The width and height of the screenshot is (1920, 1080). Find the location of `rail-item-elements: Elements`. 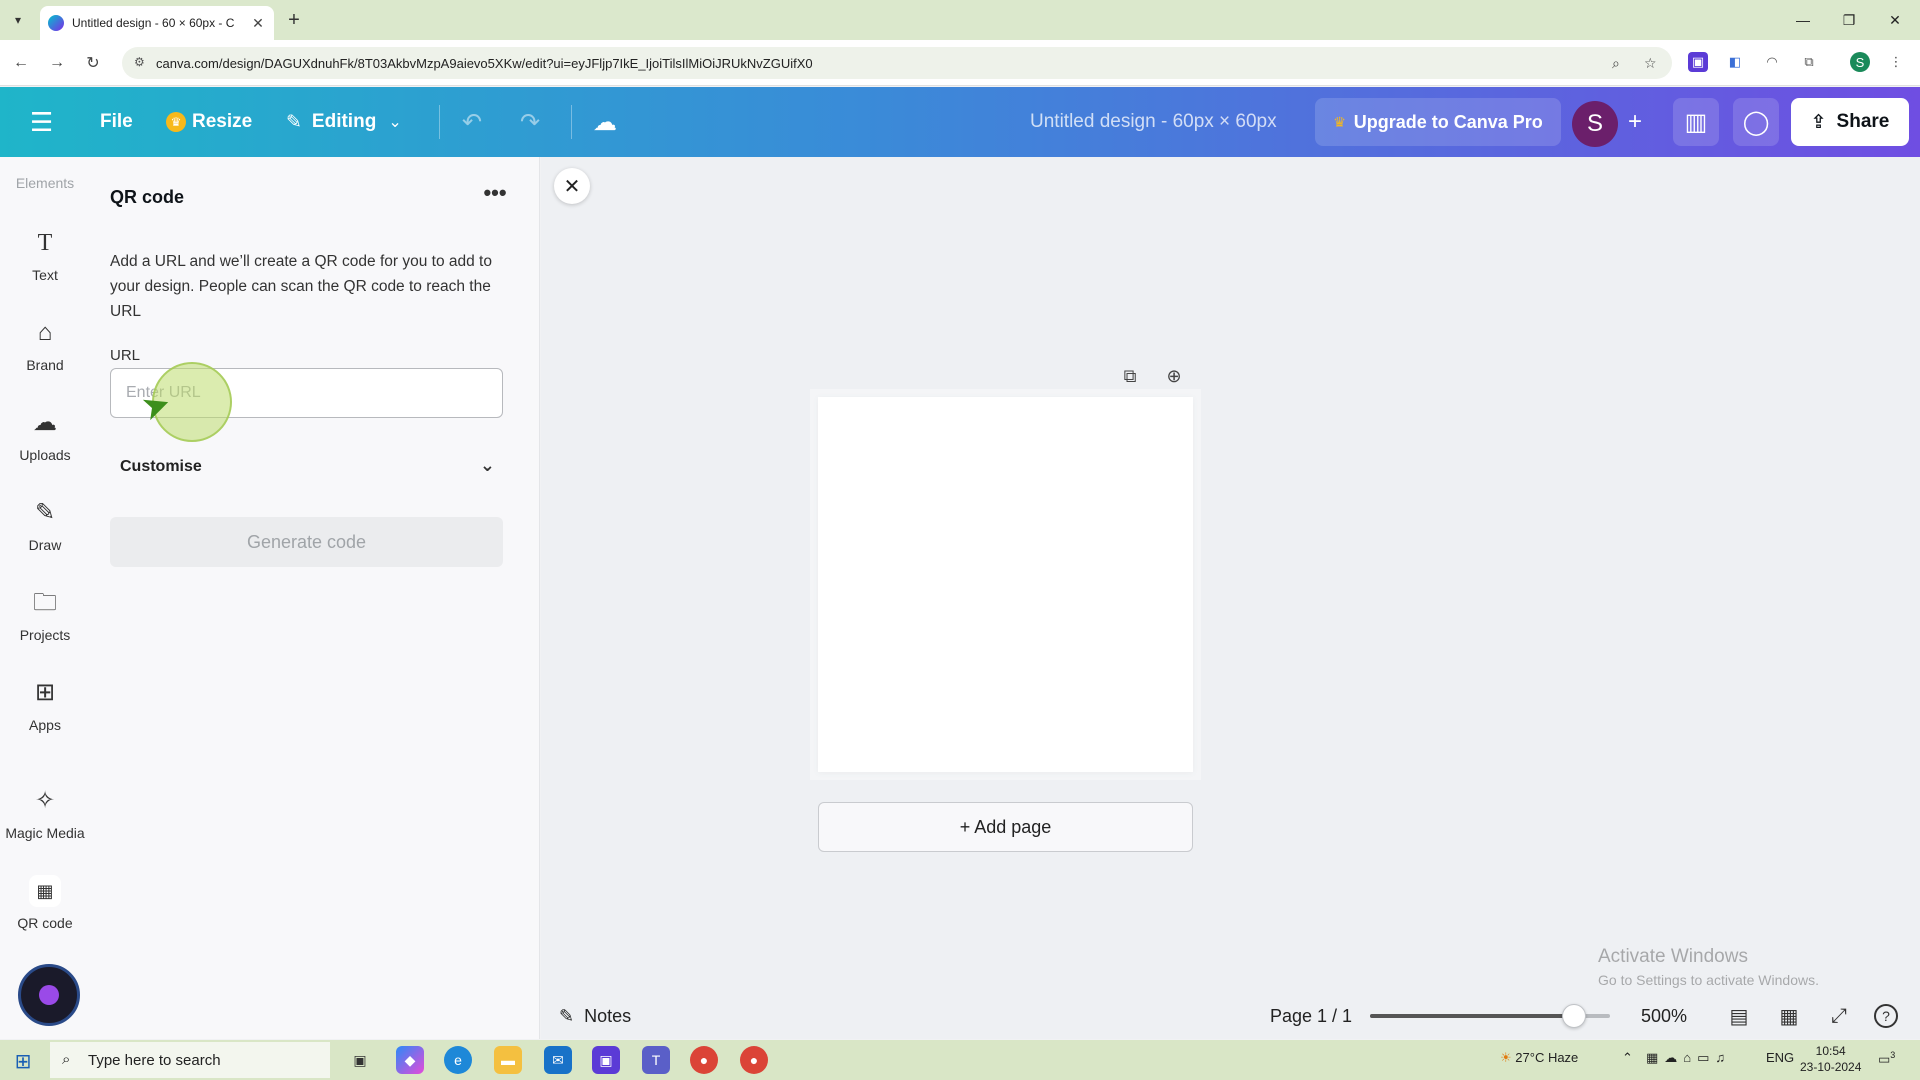

rail-item-elements: Elements is located at coordinates (45, 183).